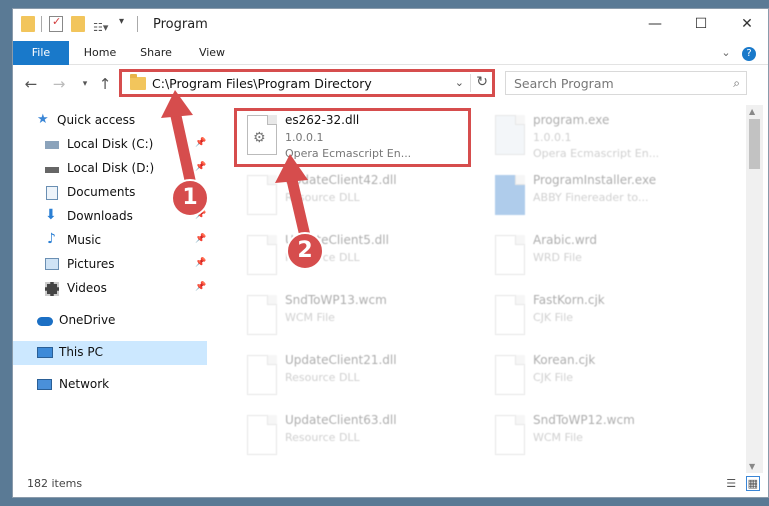 The width and height of the screenshot is (769, 506). Describe the element at coordinates (305, 251) in the screenshot. I see `step-badge-2: 2` at that location.